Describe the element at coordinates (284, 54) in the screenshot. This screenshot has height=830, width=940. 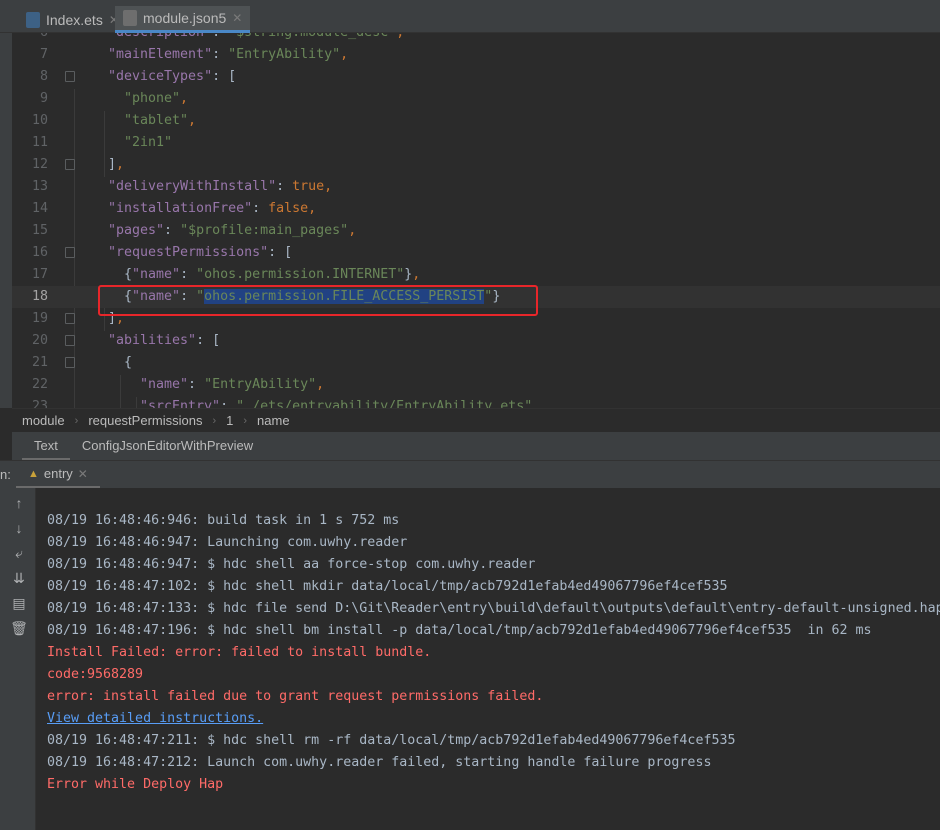
I see `code-token: "EntryAbility"` at that location.